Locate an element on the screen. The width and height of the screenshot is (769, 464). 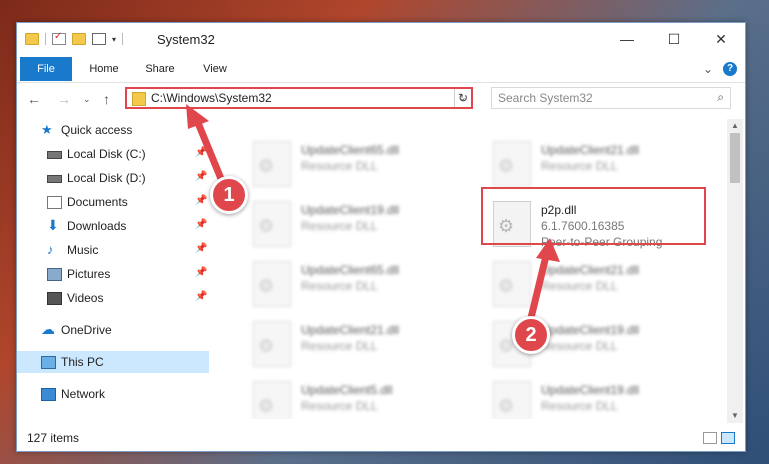
status-bar: 127 items is located at coordinates (381, 439).